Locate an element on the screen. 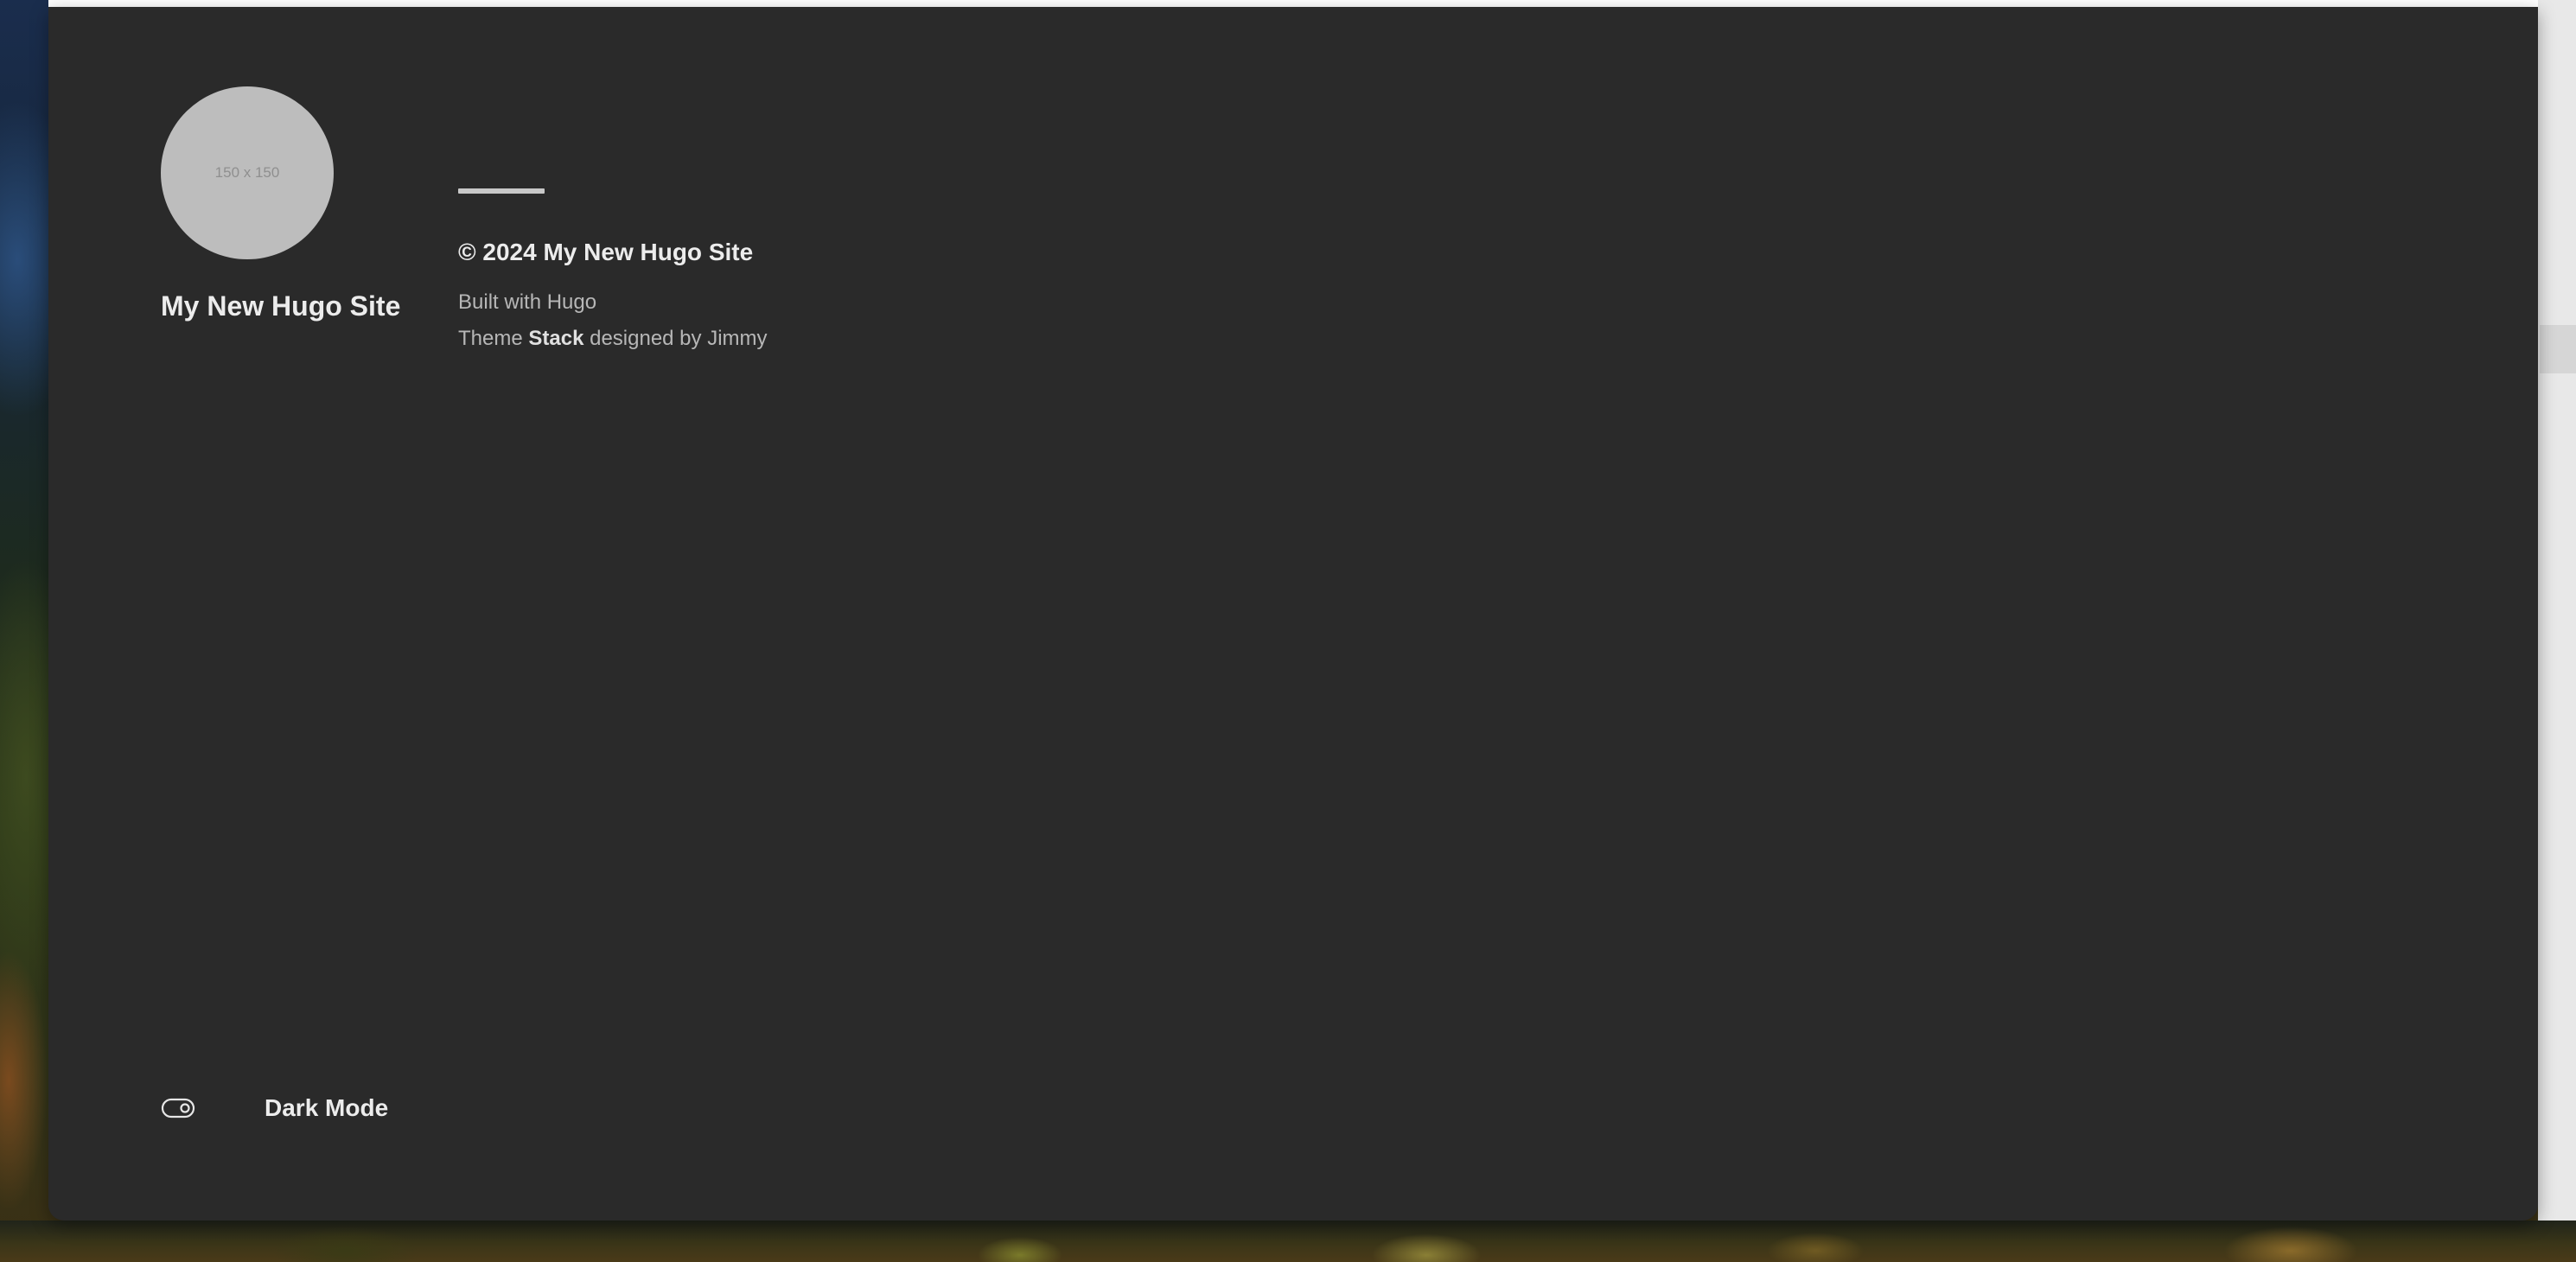  avatar-placeholder-text: 150 x 150 is located at coordinates (247, 172).